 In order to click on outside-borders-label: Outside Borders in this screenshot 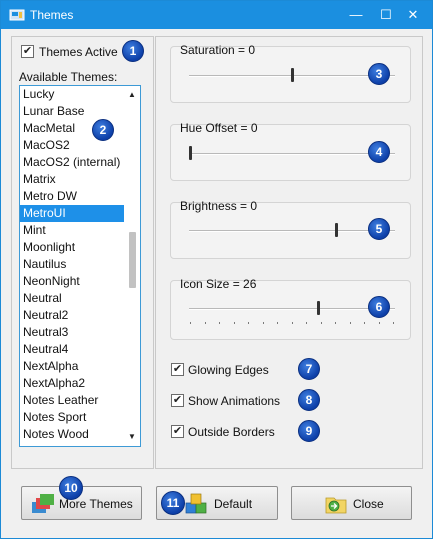, I will do `click(231, 432)`.